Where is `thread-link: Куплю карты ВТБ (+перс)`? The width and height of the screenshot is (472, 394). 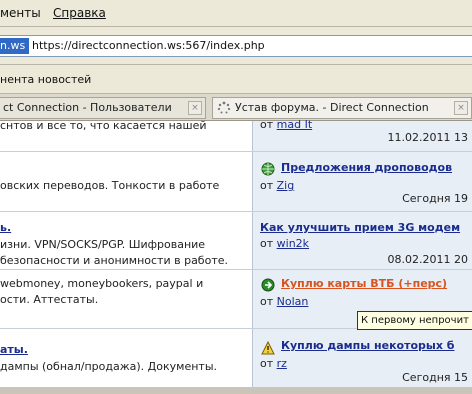 thread-link: Куплю карты ВТБ (+перс) is located at coordinates (364, 283).